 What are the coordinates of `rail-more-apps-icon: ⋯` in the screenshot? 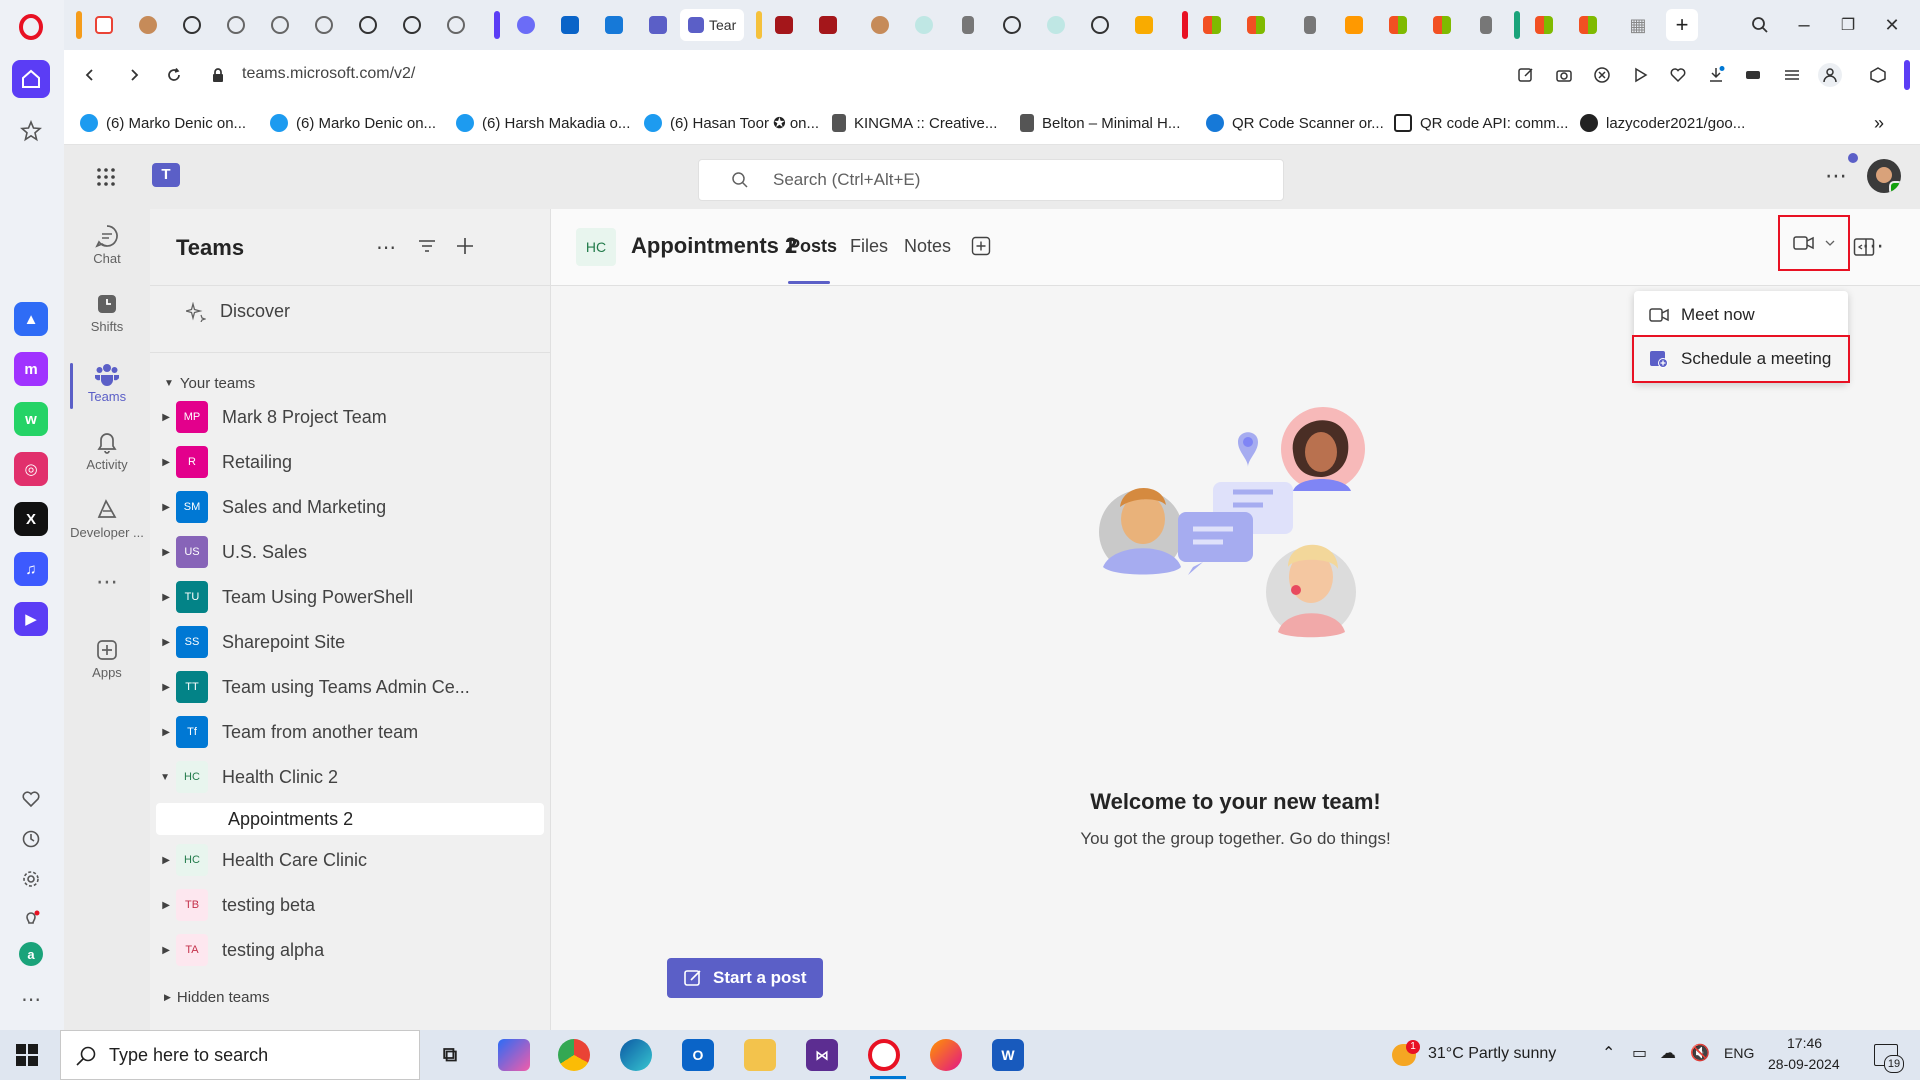 It's located at (107, 584).